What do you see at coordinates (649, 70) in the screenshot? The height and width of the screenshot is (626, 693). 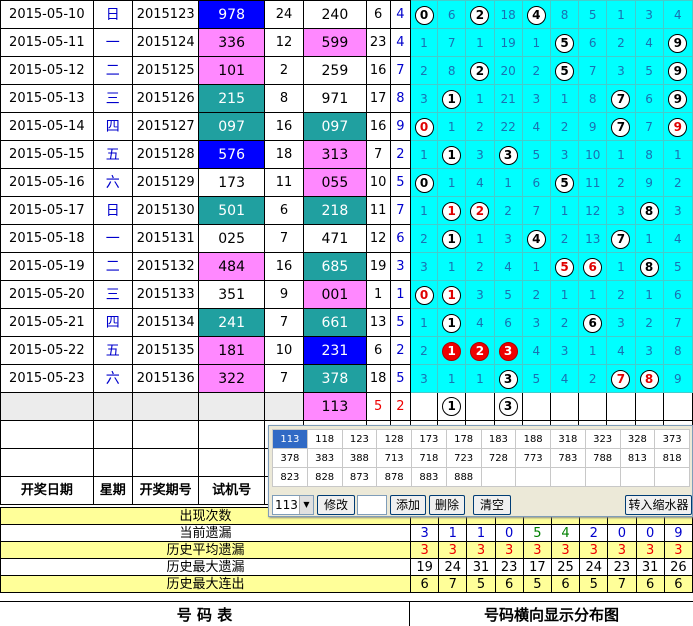 I see `distribution-cell: 5` at bounding box center [649, 70].